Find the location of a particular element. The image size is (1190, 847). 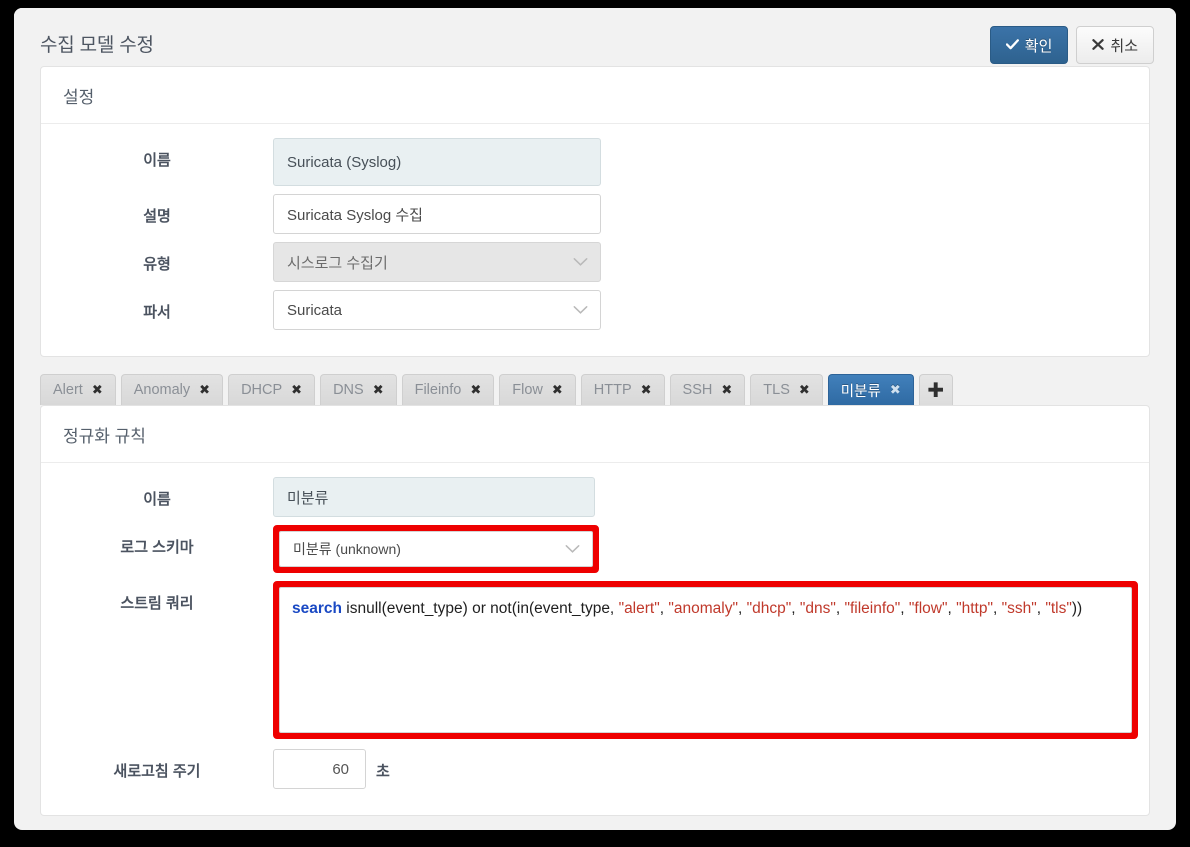

type-label: 유형 is located at coordinates (157, 264).